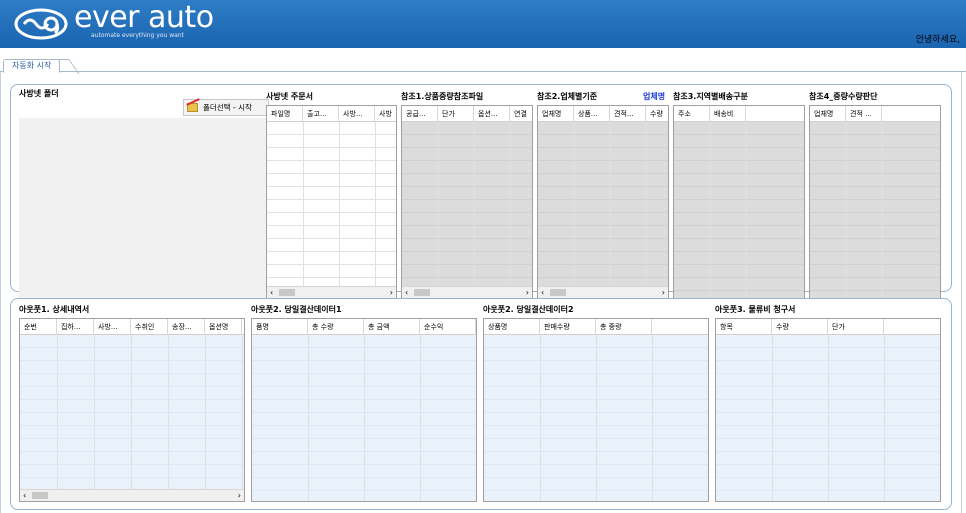  Describe the element at coordinates (442, 96) in the screenshot. I see `reference-2-panel-title: 참조1.상품중량참조파일` at that location.